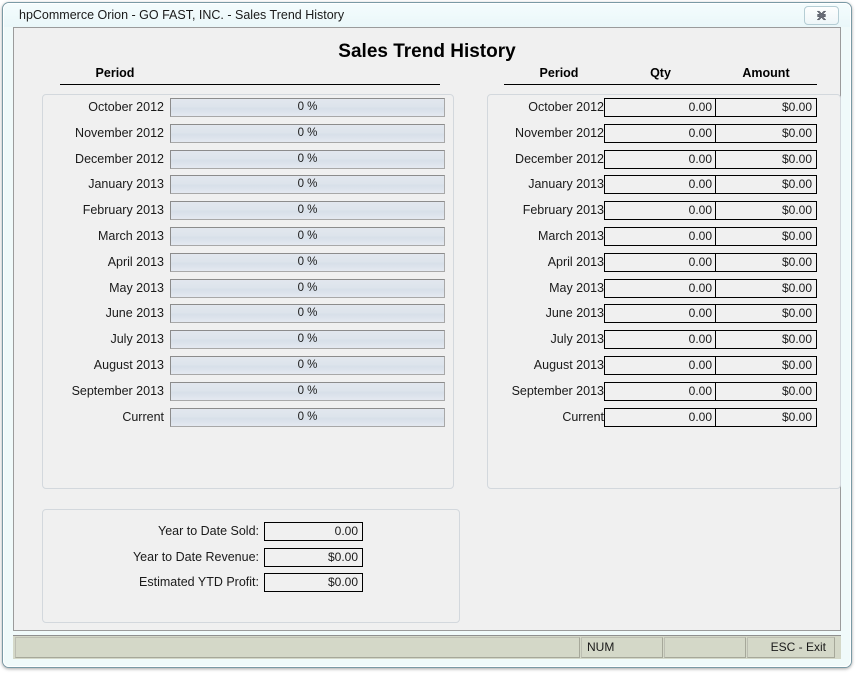 The width and height of the screenshot is (858, 674). I want to click on history-period-label: March 2013, so click(570, 236).